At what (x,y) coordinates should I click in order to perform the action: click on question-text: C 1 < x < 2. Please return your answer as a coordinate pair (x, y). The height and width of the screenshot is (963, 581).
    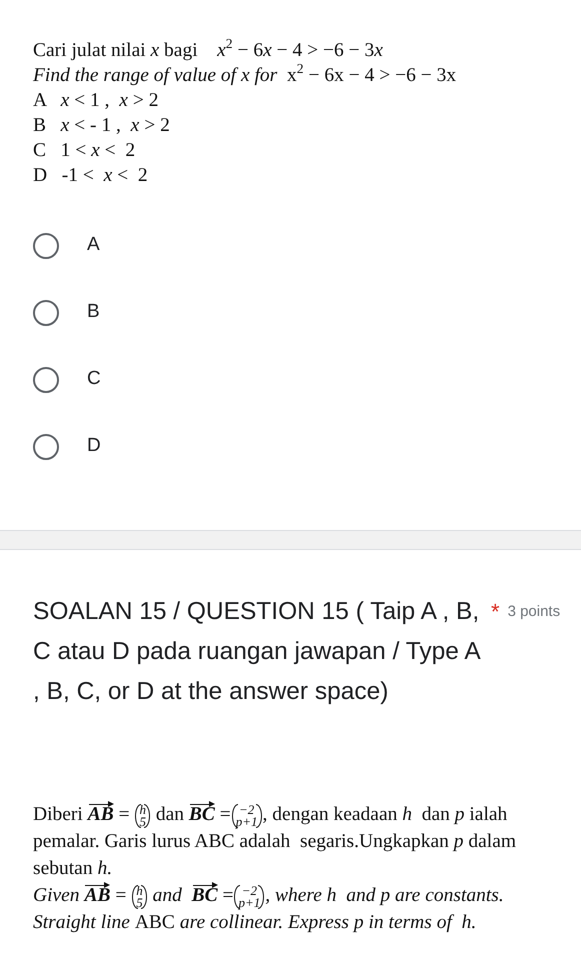
    Looking at the image, I should click on (84, 151).